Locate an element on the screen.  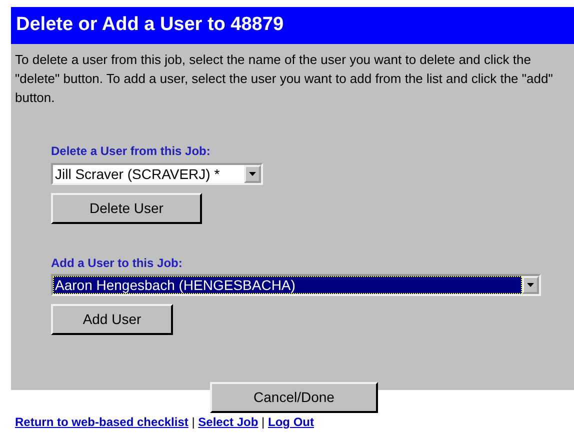
instructions-text: To delete a user from this job, select the name of the user you want to delete and click the "delete" button. To add a user, select the user you want to add from the list and click the "add" button. is located at coordinates (284, 79).